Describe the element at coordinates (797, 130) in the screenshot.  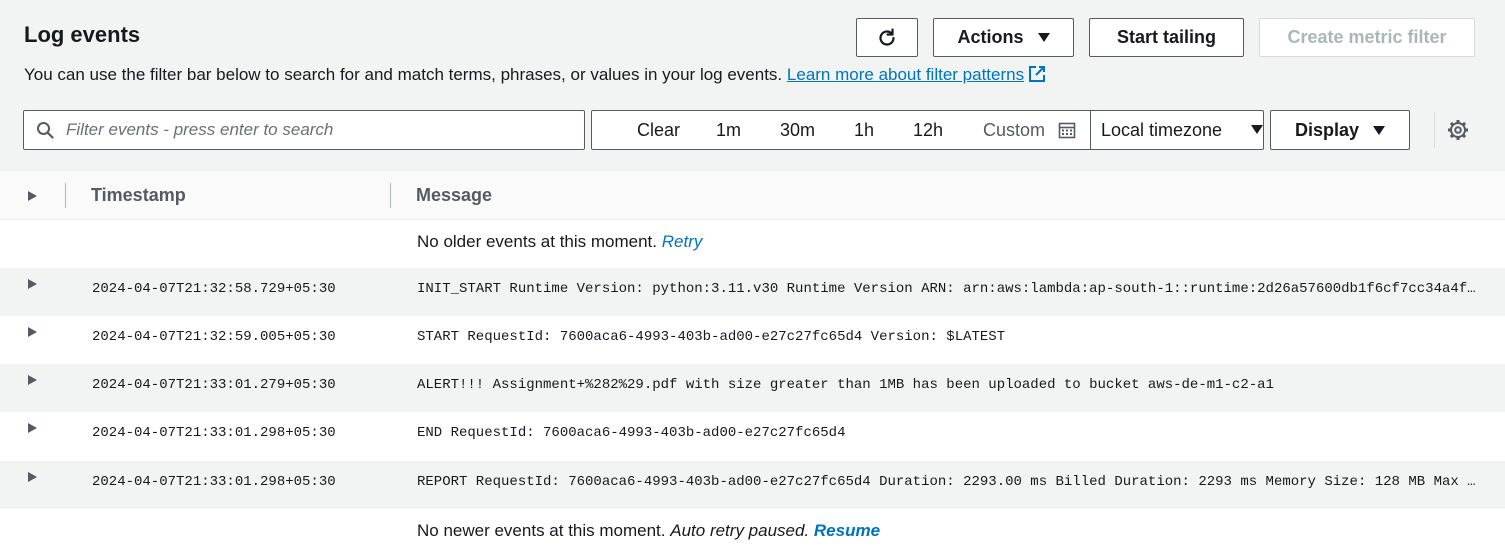
I see `range-30m: 30m` at that location.